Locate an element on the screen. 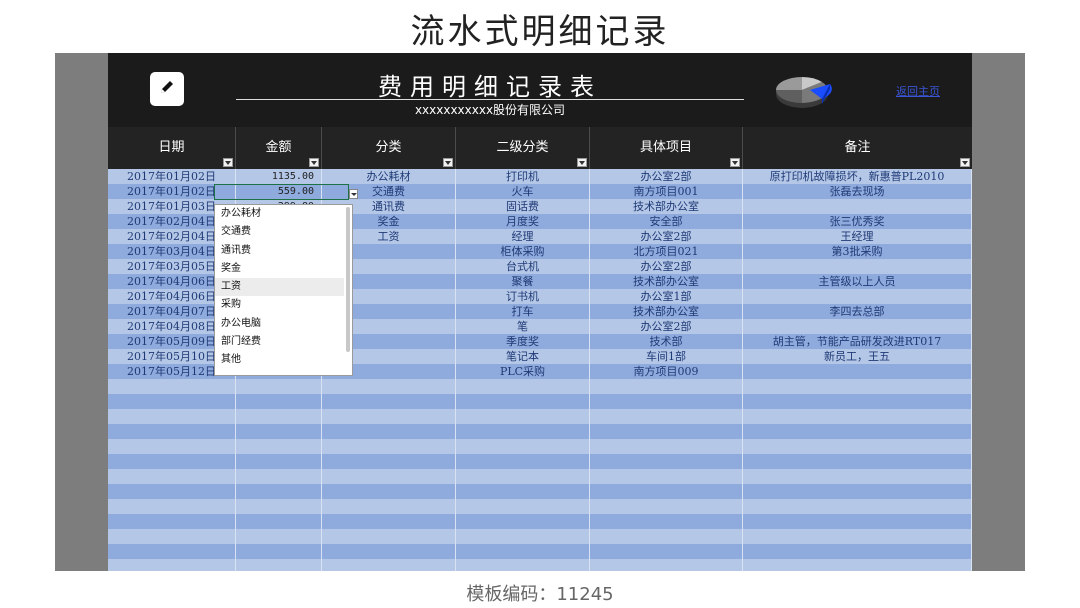 The width and height of the screenshot is (1080, 608). dropdown-option: 通讯费 is located at coordinates (279, 251).